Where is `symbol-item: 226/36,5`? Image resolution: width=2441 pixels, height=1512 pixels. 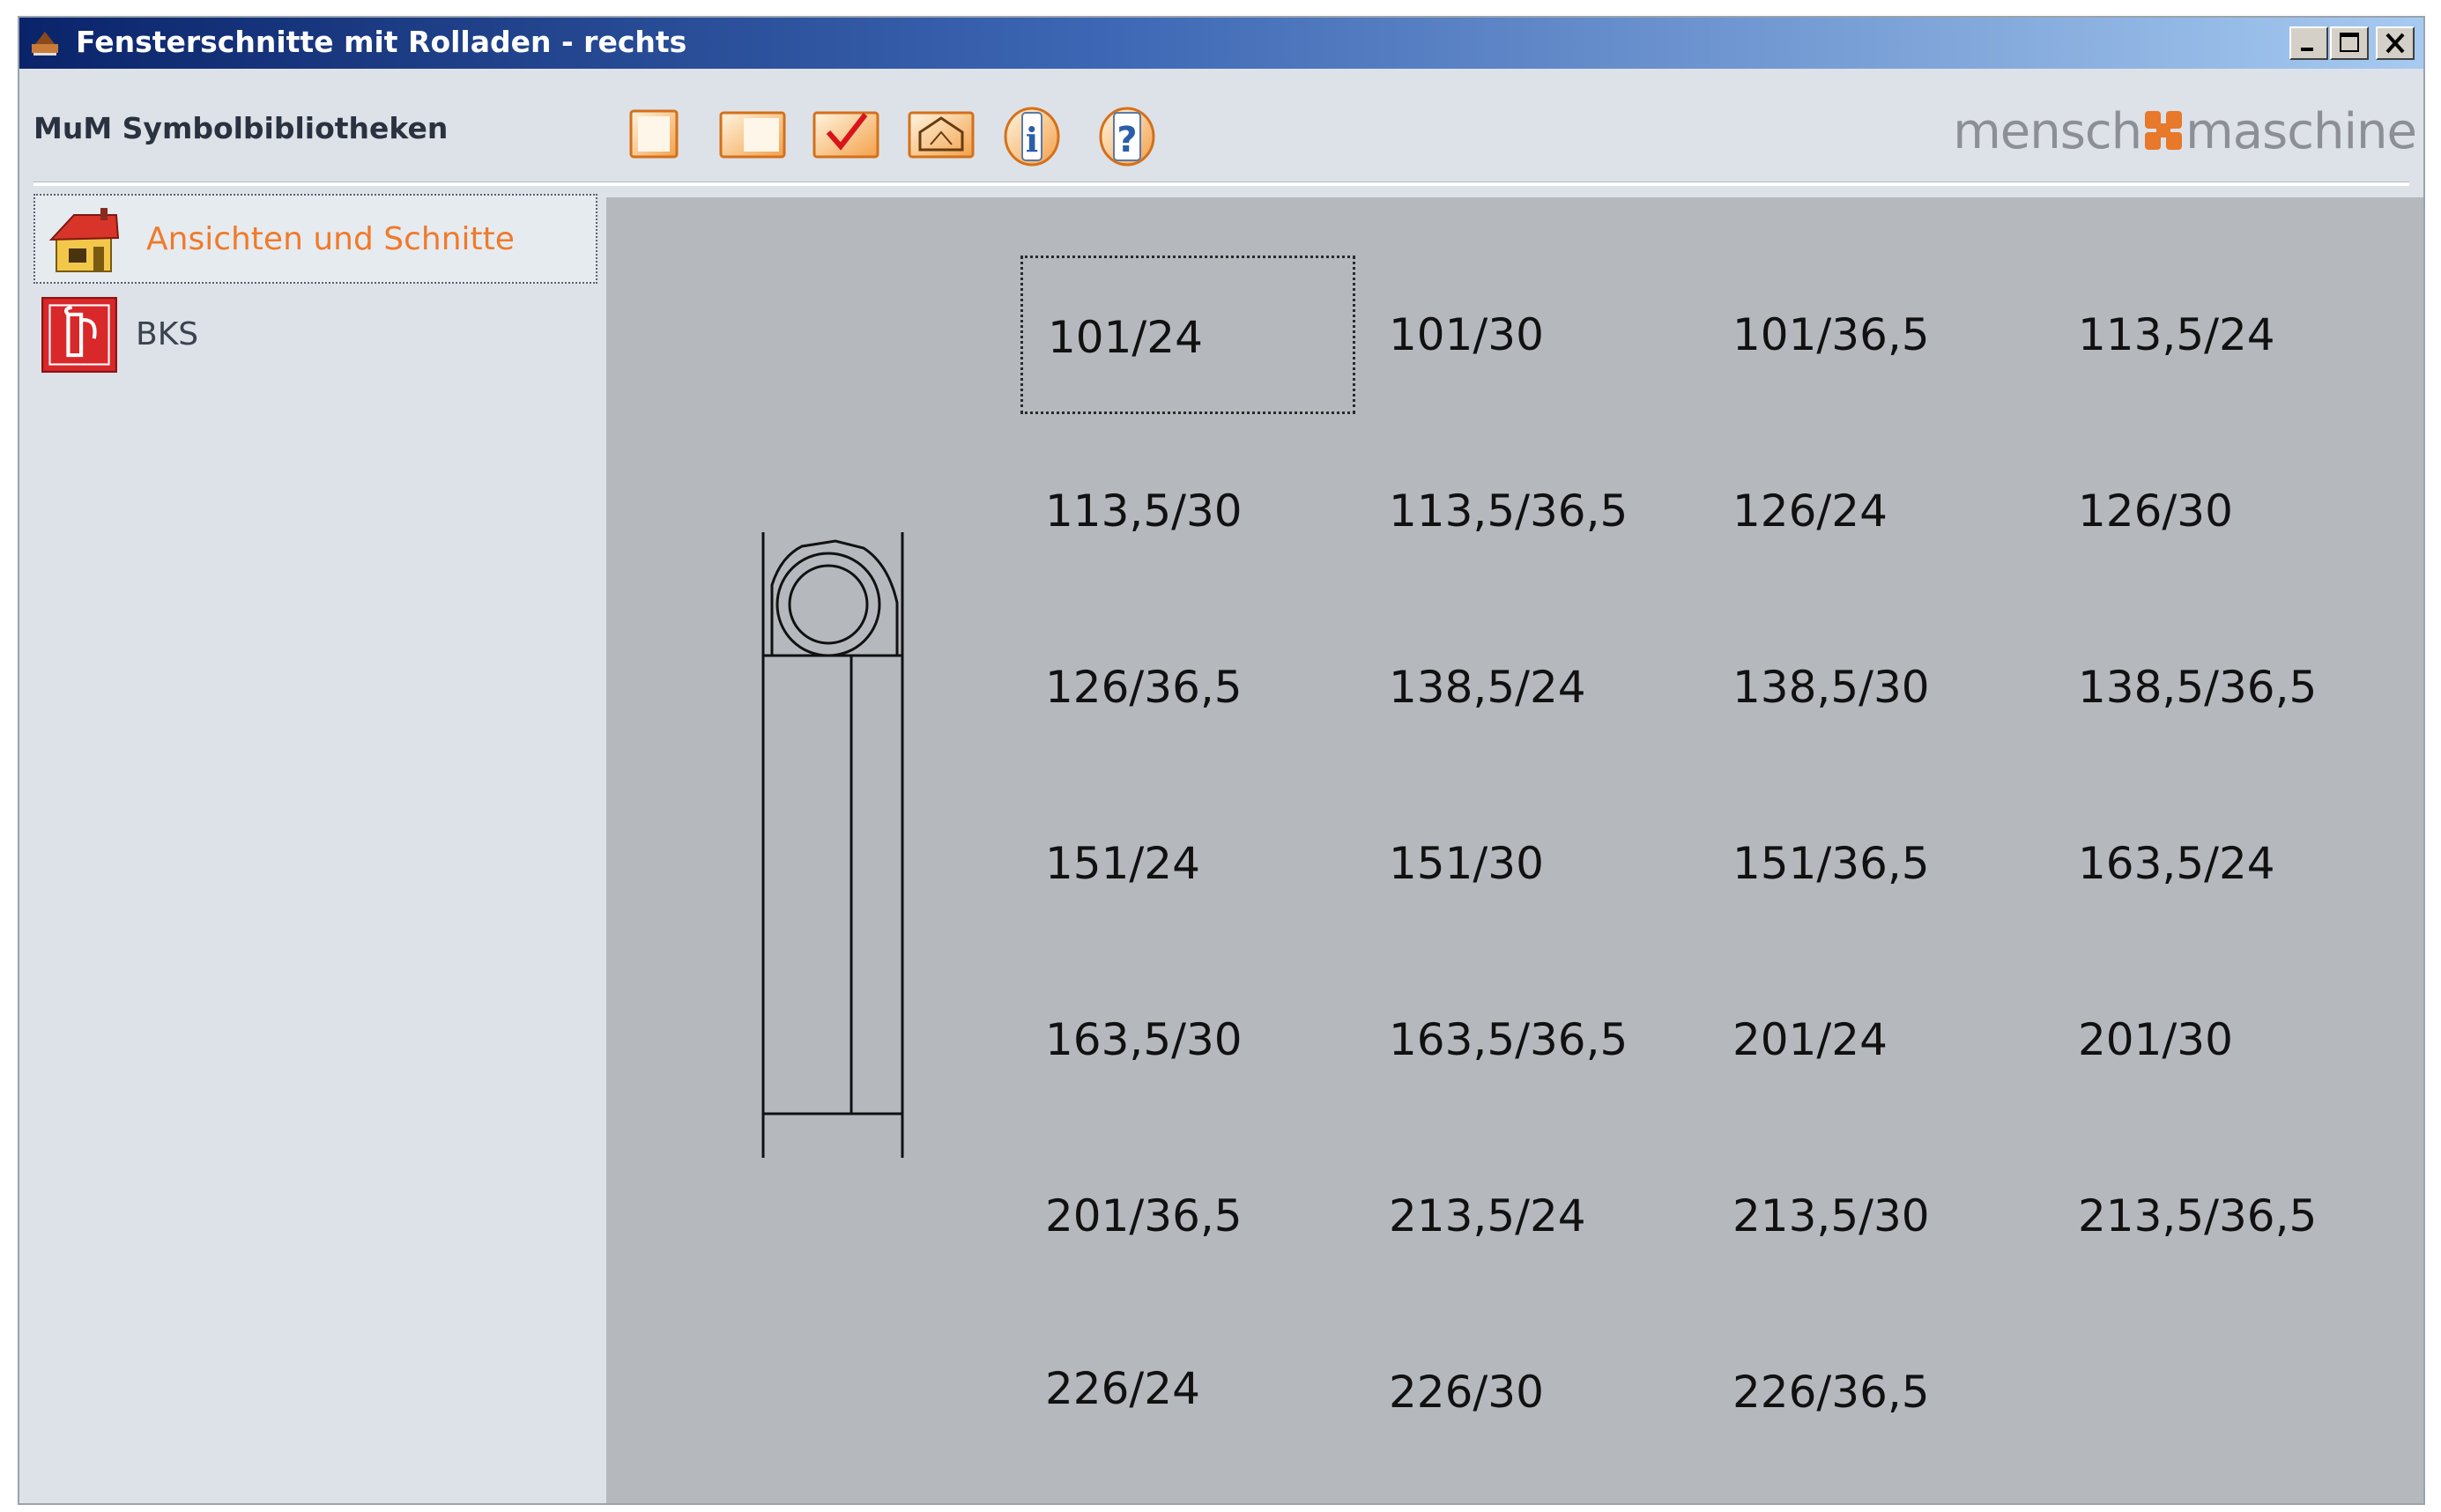
symbol-item: 226/36,5 is located at coordinates (1875, 1392).